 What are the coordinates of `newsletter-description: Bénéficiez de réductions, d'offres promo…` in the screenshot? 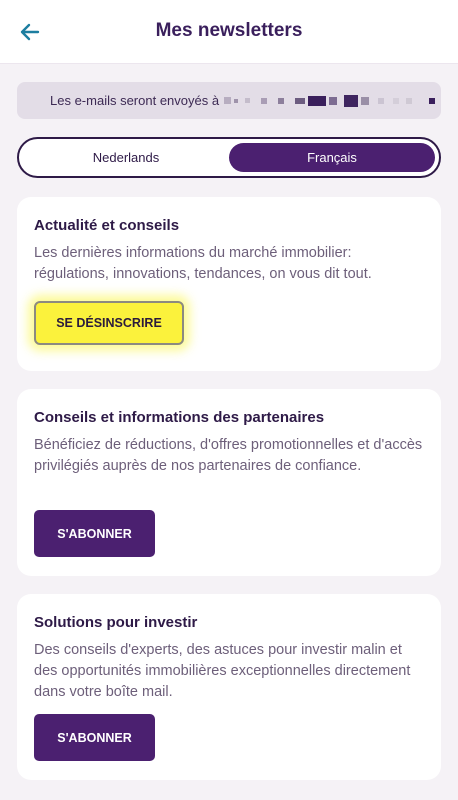 It's located at (228, 455).